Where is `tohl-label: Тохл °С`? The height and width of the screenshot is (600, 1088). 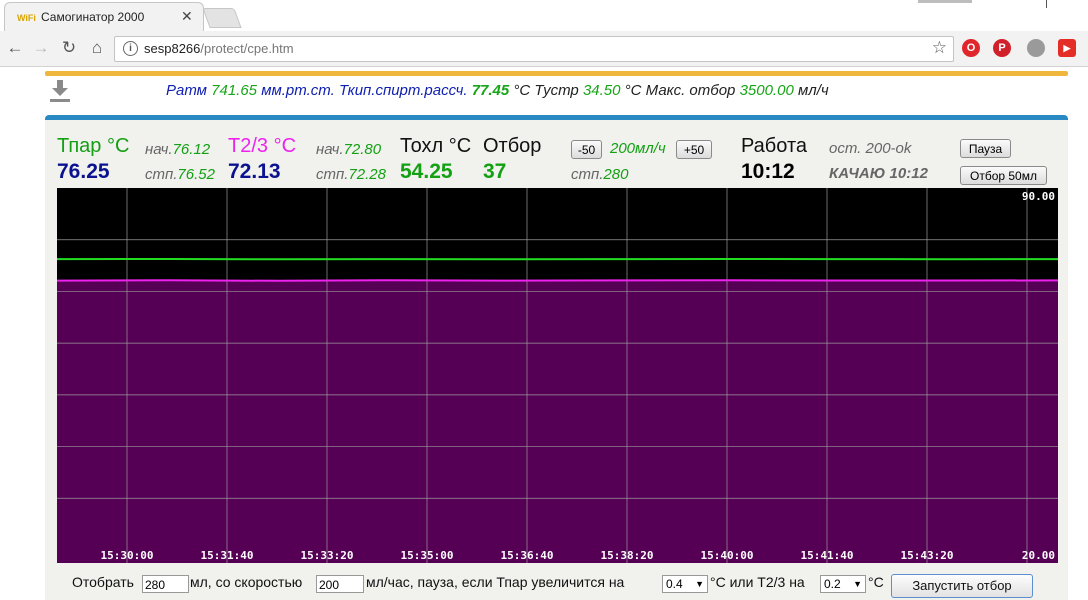 tohl-label: Тохл °С is located at coordinates (435, 146).